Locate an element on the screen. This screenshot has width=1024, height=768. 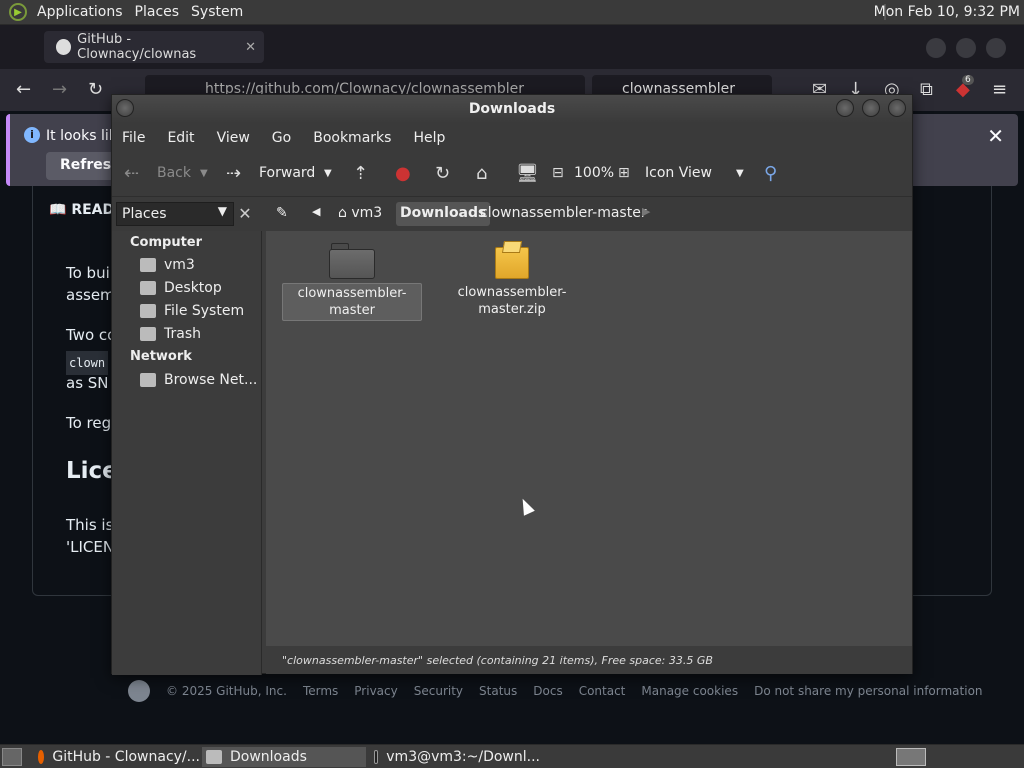
forward-arrow-icon: → is located at coordinates (59, 89).